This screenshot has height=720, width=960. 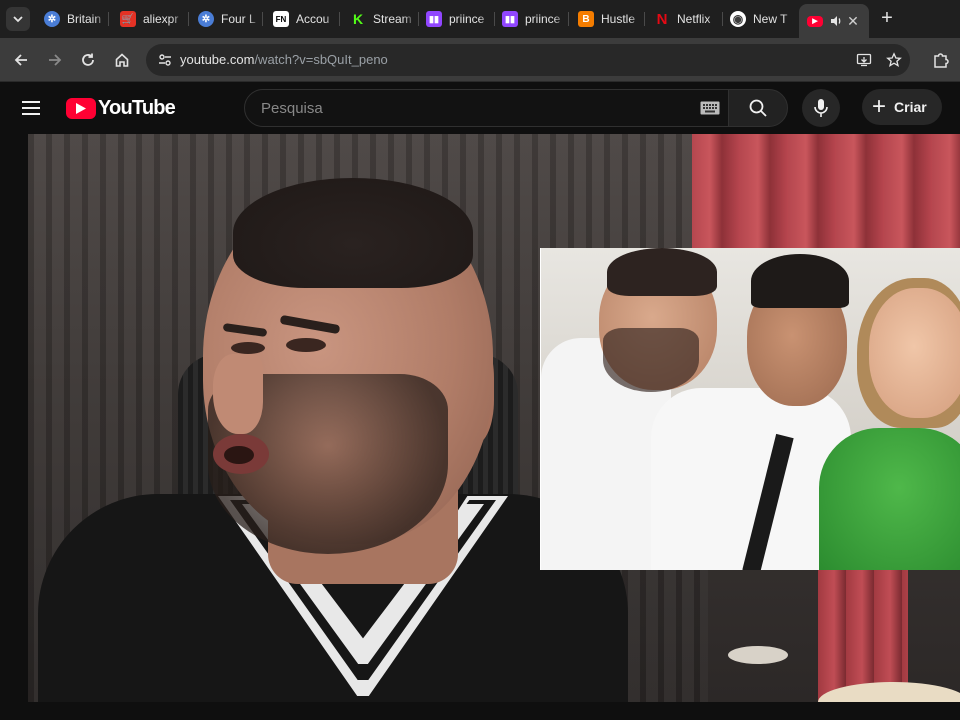 I want to click on browser-tab: FN Accou, so click(x=301, y=19).